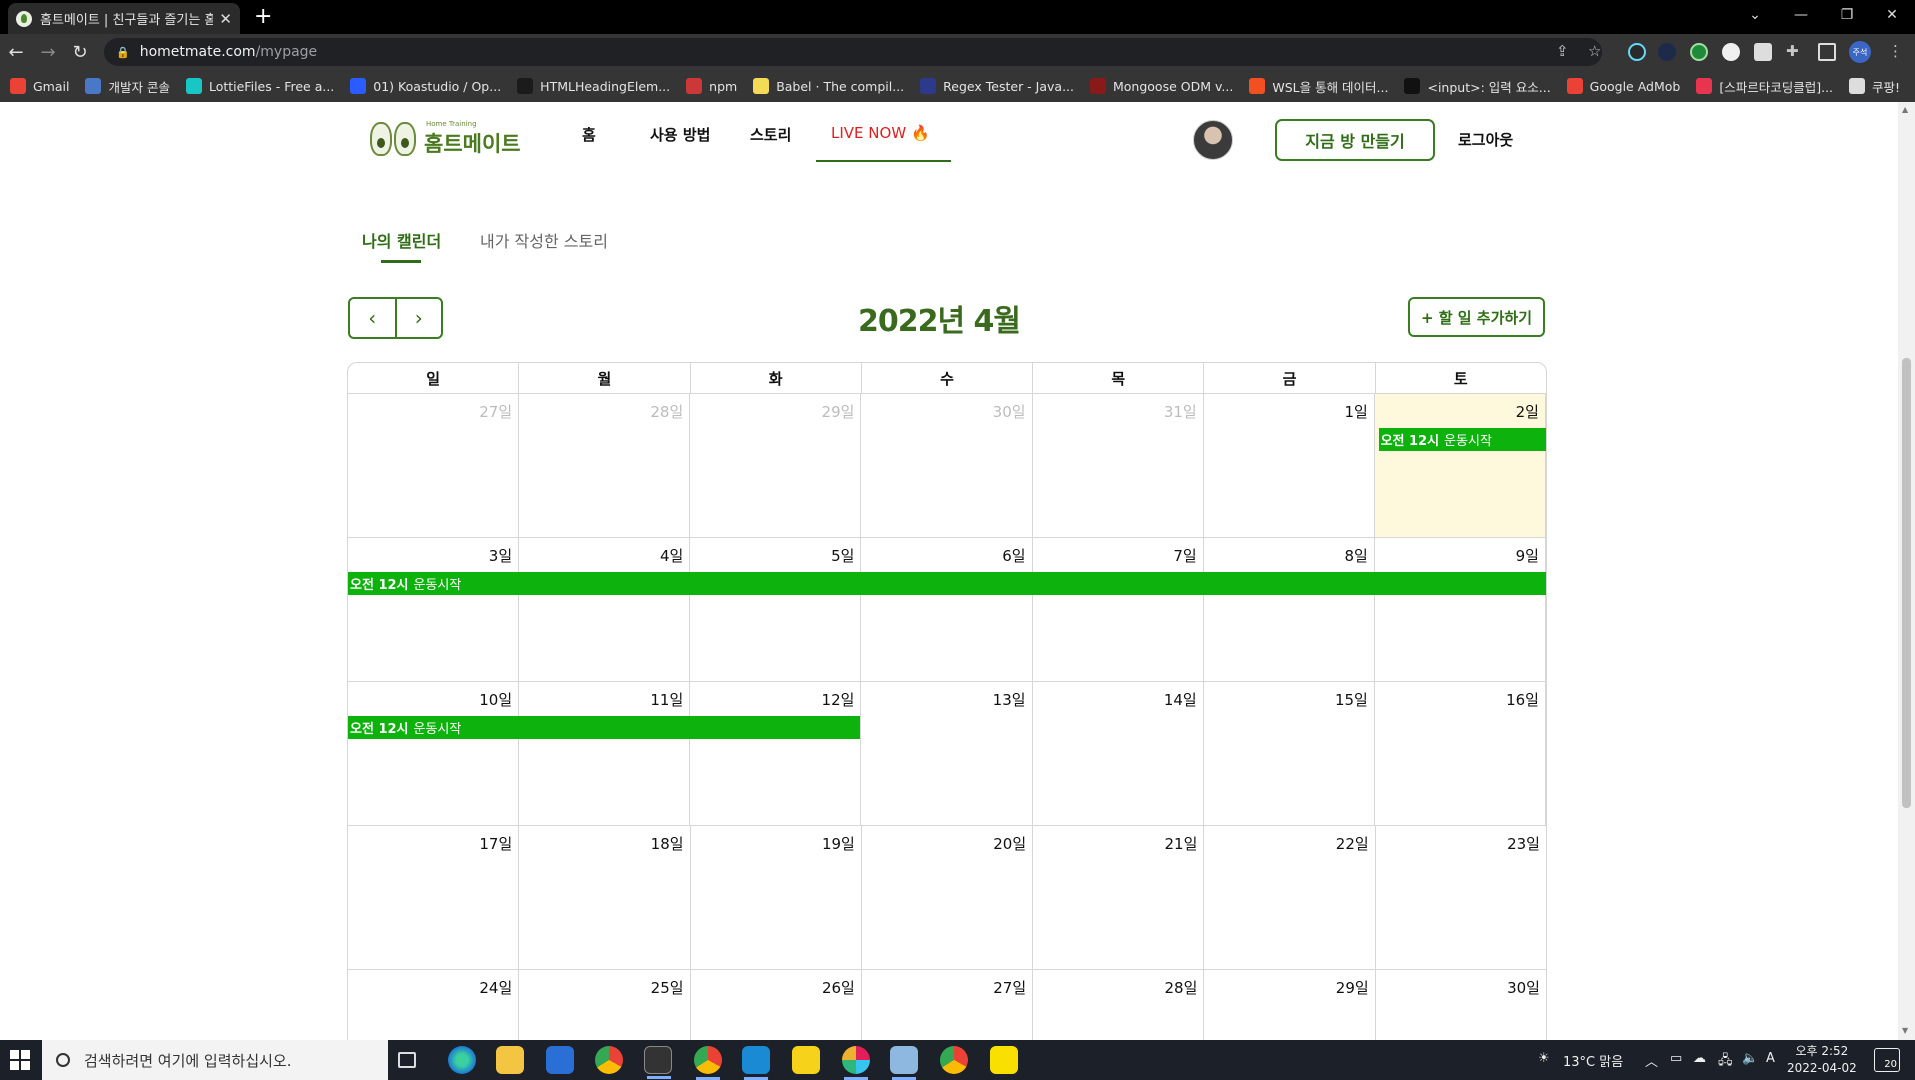  What do you see at coordinates (1593, 1060) in the screenshot?
I see `weather-text: 13°C 맑음` at bounding box center [1593, 1060].